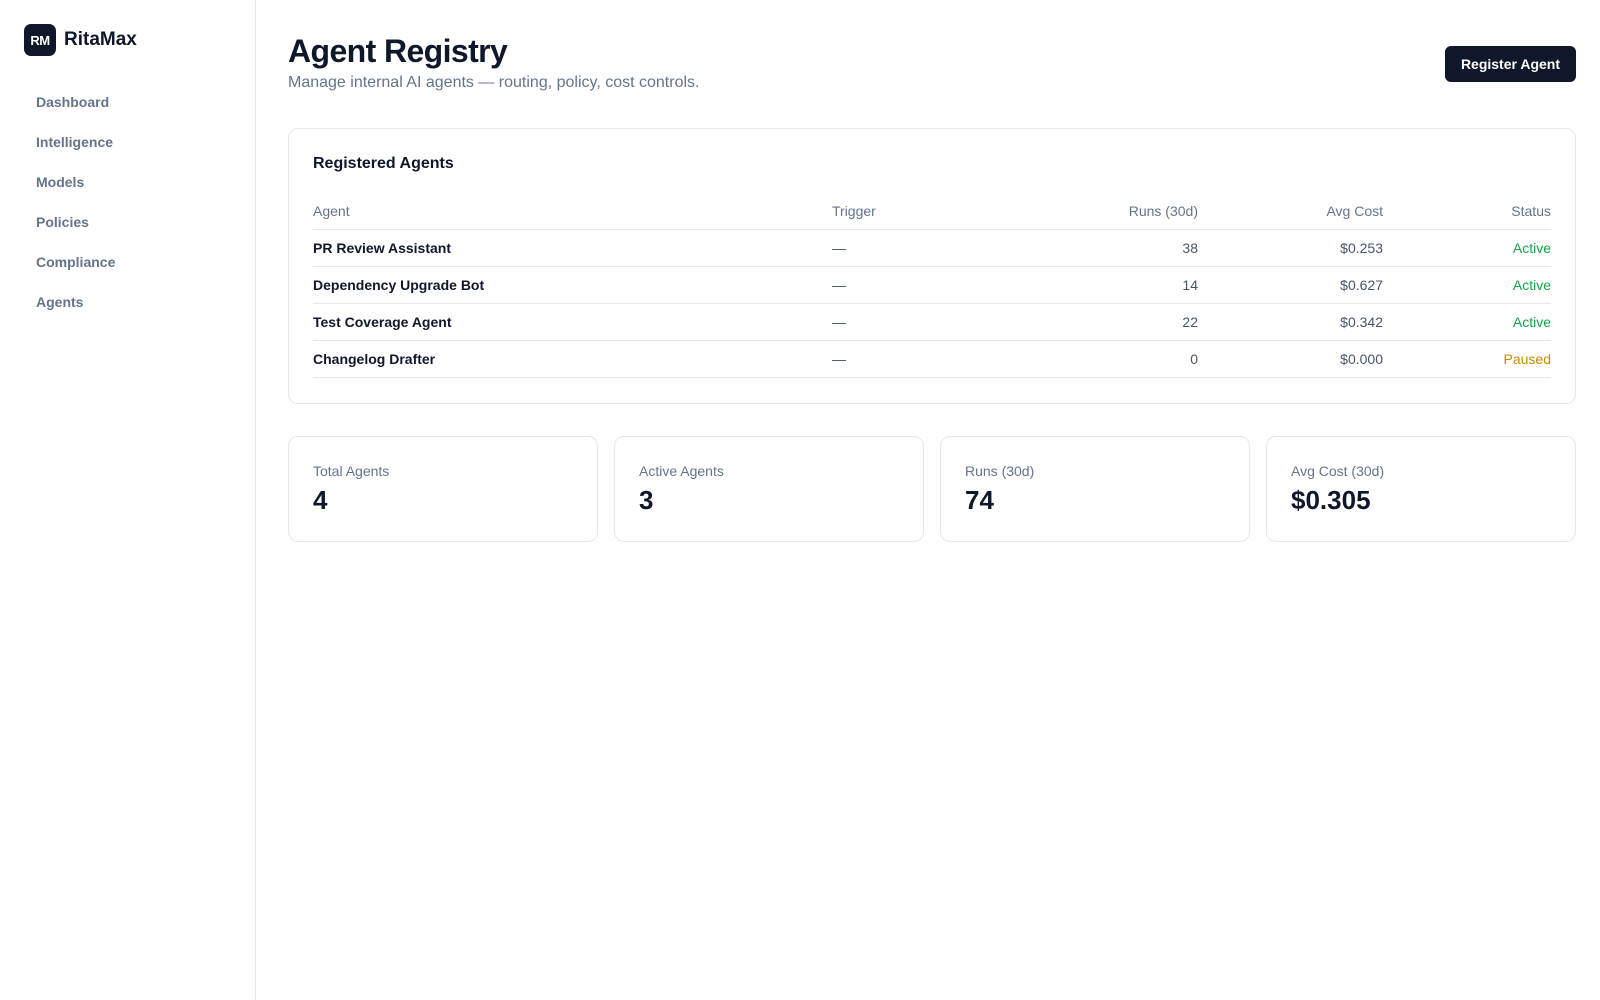 The width and height of the screenshot is (1600, 1000). Describe the element at coordinates (1000, 471) in the screenshot. I see `stat-label: Runs (30d)` at that location.